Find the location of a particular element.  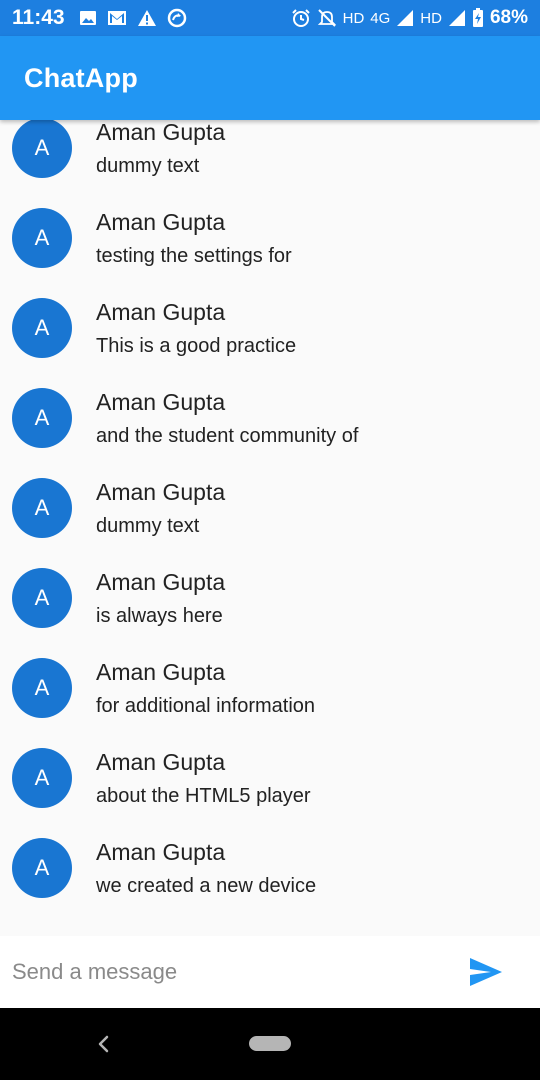

battery-charging-icon is located at coordinates (478, 18).